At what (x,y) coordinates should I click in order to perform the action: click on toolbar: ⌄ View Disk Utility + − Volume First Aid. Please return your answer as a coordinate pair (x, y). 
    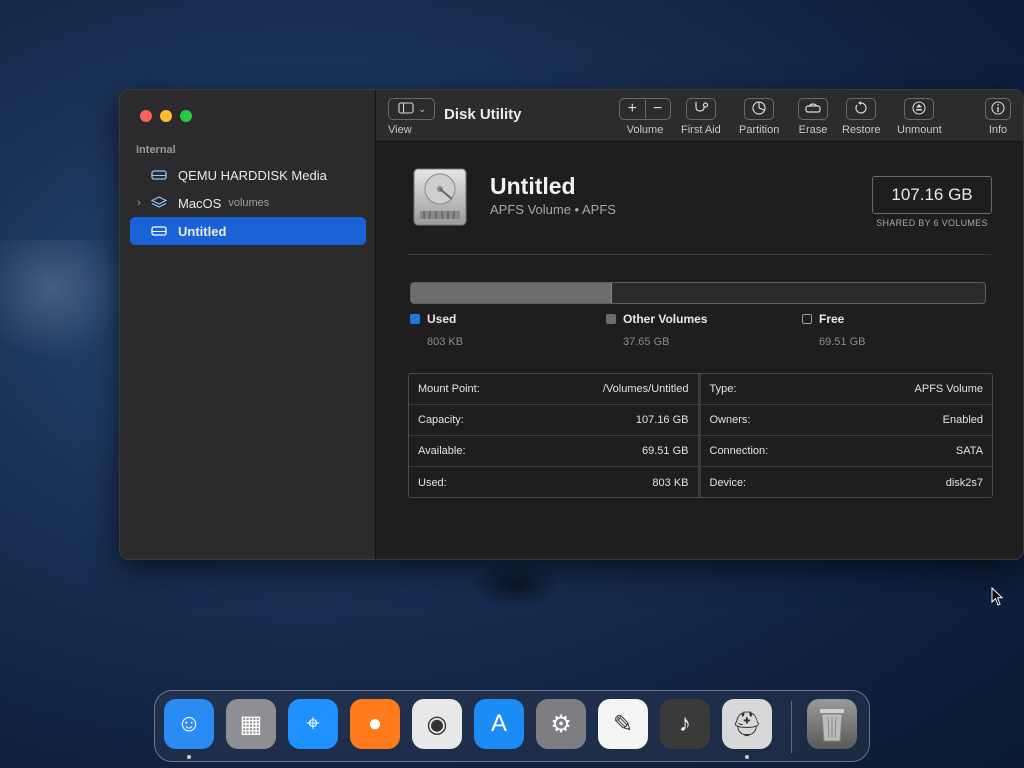
    Looking at the image, I should click on (699, 116).